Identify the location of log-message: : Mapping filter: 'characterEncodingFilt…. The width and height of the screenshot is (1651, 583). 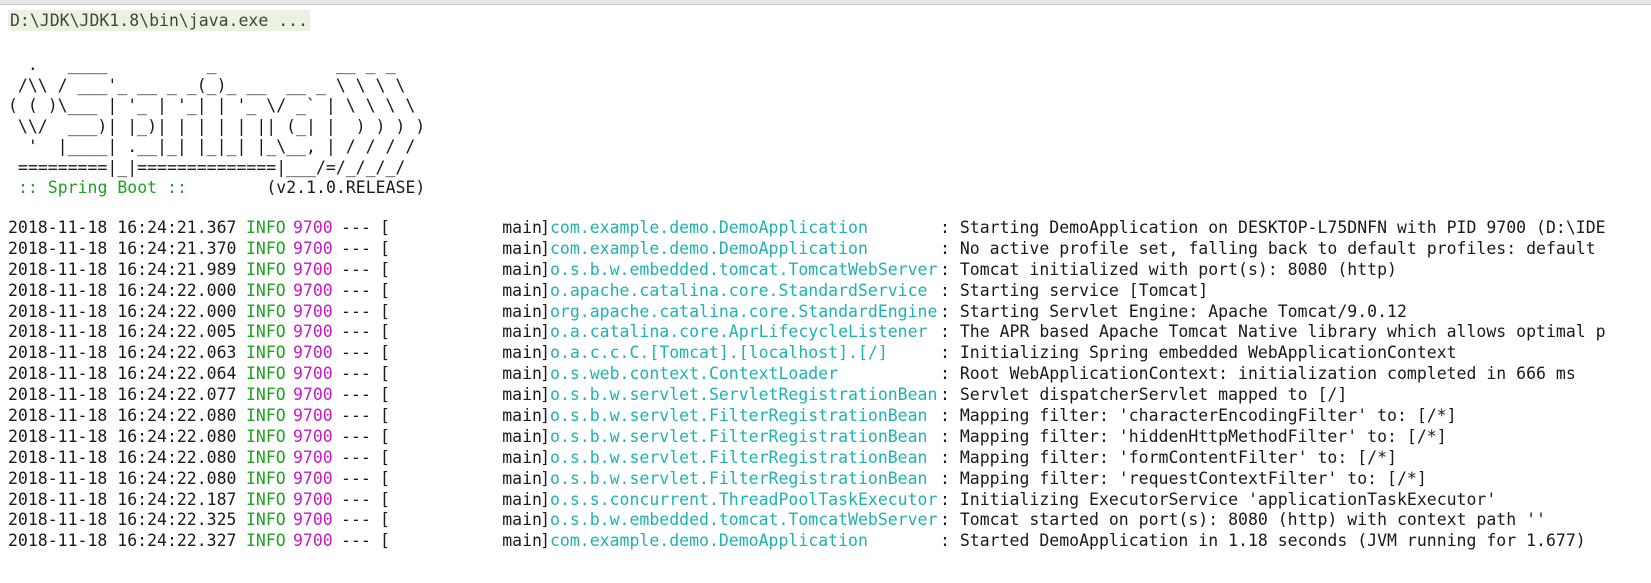
(1198, 416).